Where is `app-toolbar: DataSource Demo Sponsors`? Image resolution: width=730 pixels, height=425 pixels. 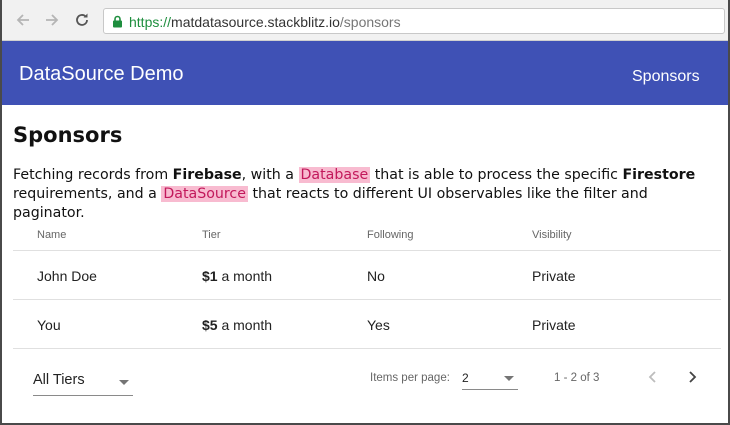
app-toolbar: DataSource Demo Sponsors is located at coordinates (365, 73).